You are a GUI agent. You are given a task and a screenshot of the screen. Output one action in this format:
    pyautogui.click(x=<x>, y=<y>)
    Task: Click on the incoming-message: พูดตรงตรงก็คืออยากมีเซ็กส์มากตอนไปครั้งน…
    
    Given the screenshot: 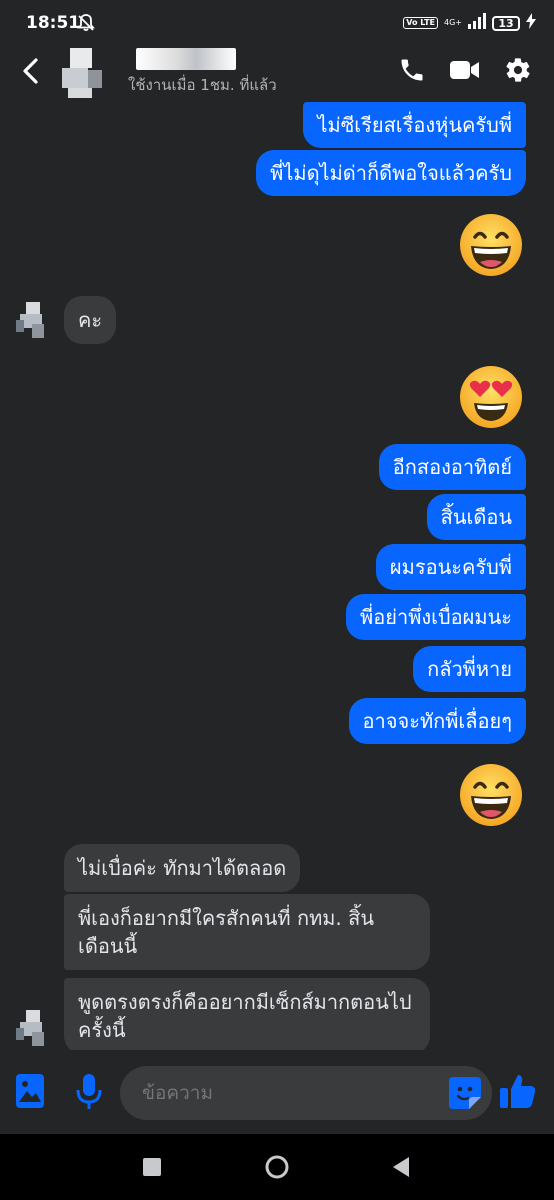 What is the action you would take?
    pyautogui.click(x=247, y=1014)
    